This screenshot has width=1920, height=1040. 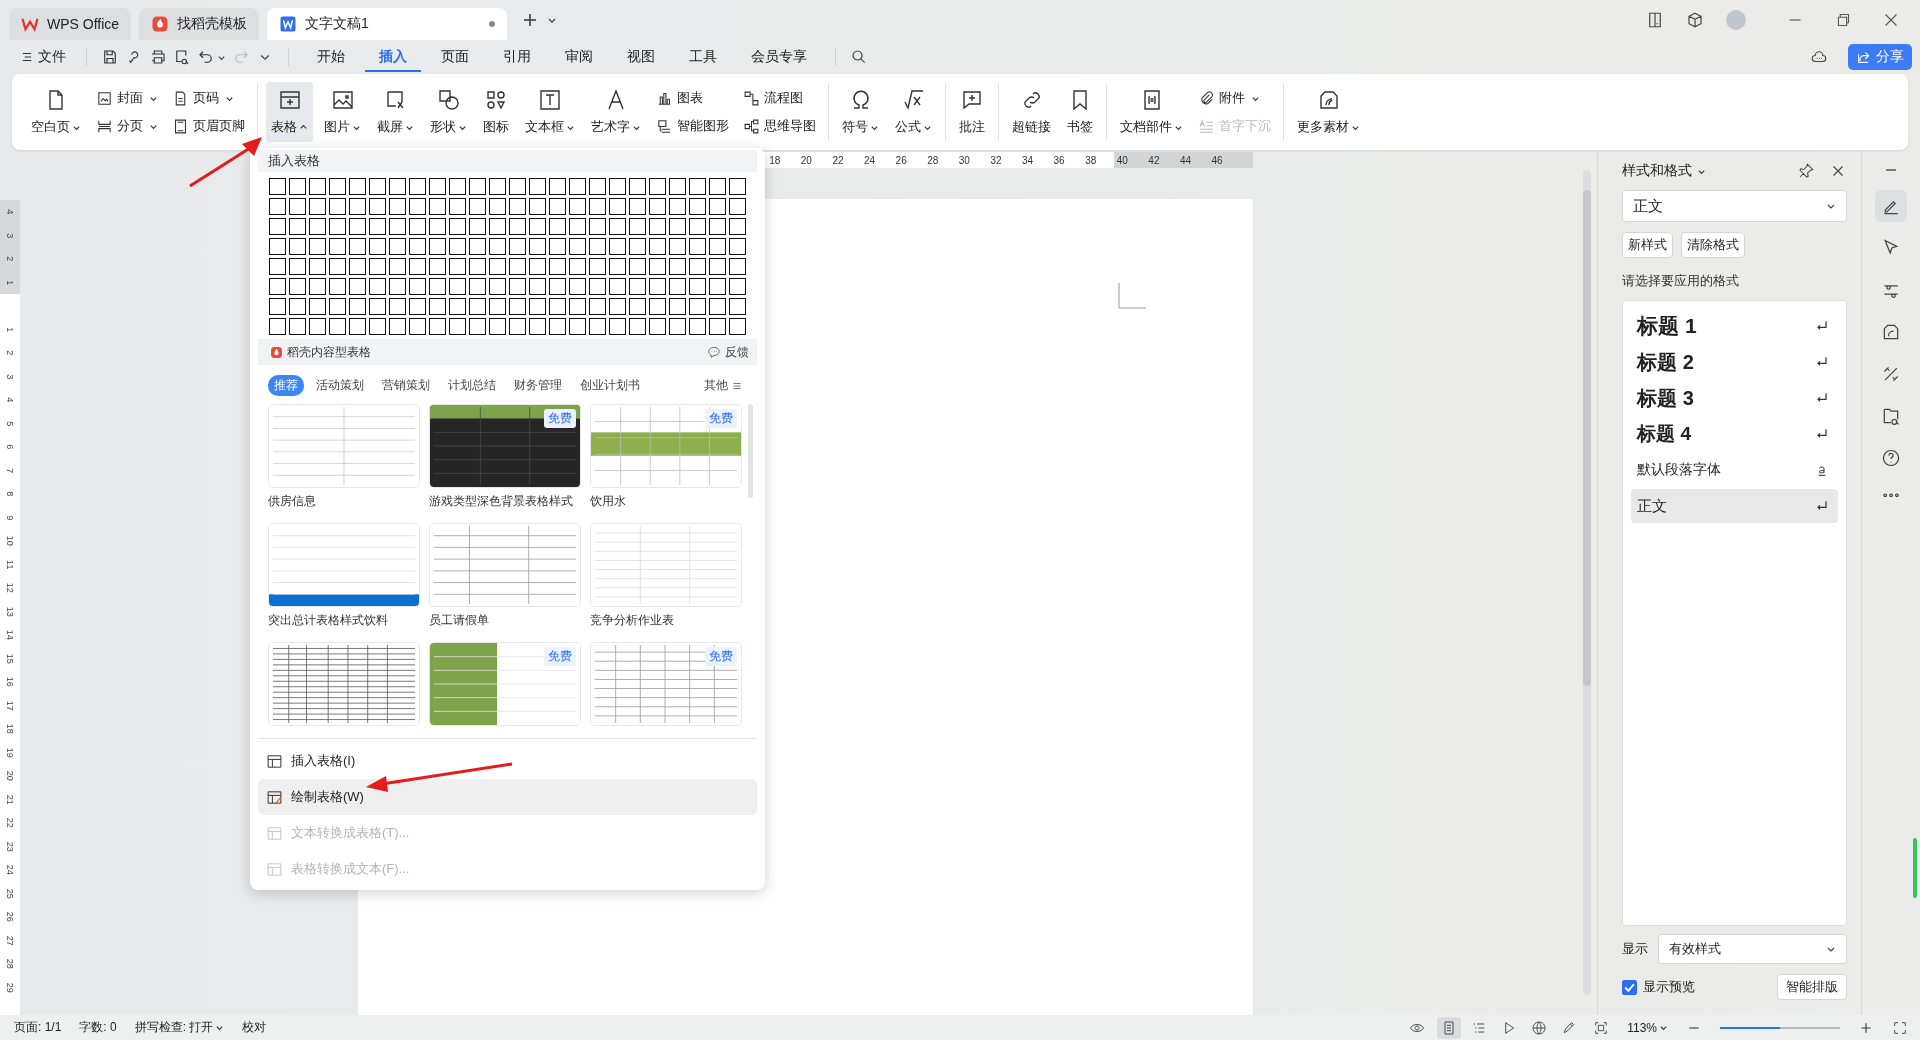 I want to click on style-item: 标题 1, so click(x=1735, y=326).